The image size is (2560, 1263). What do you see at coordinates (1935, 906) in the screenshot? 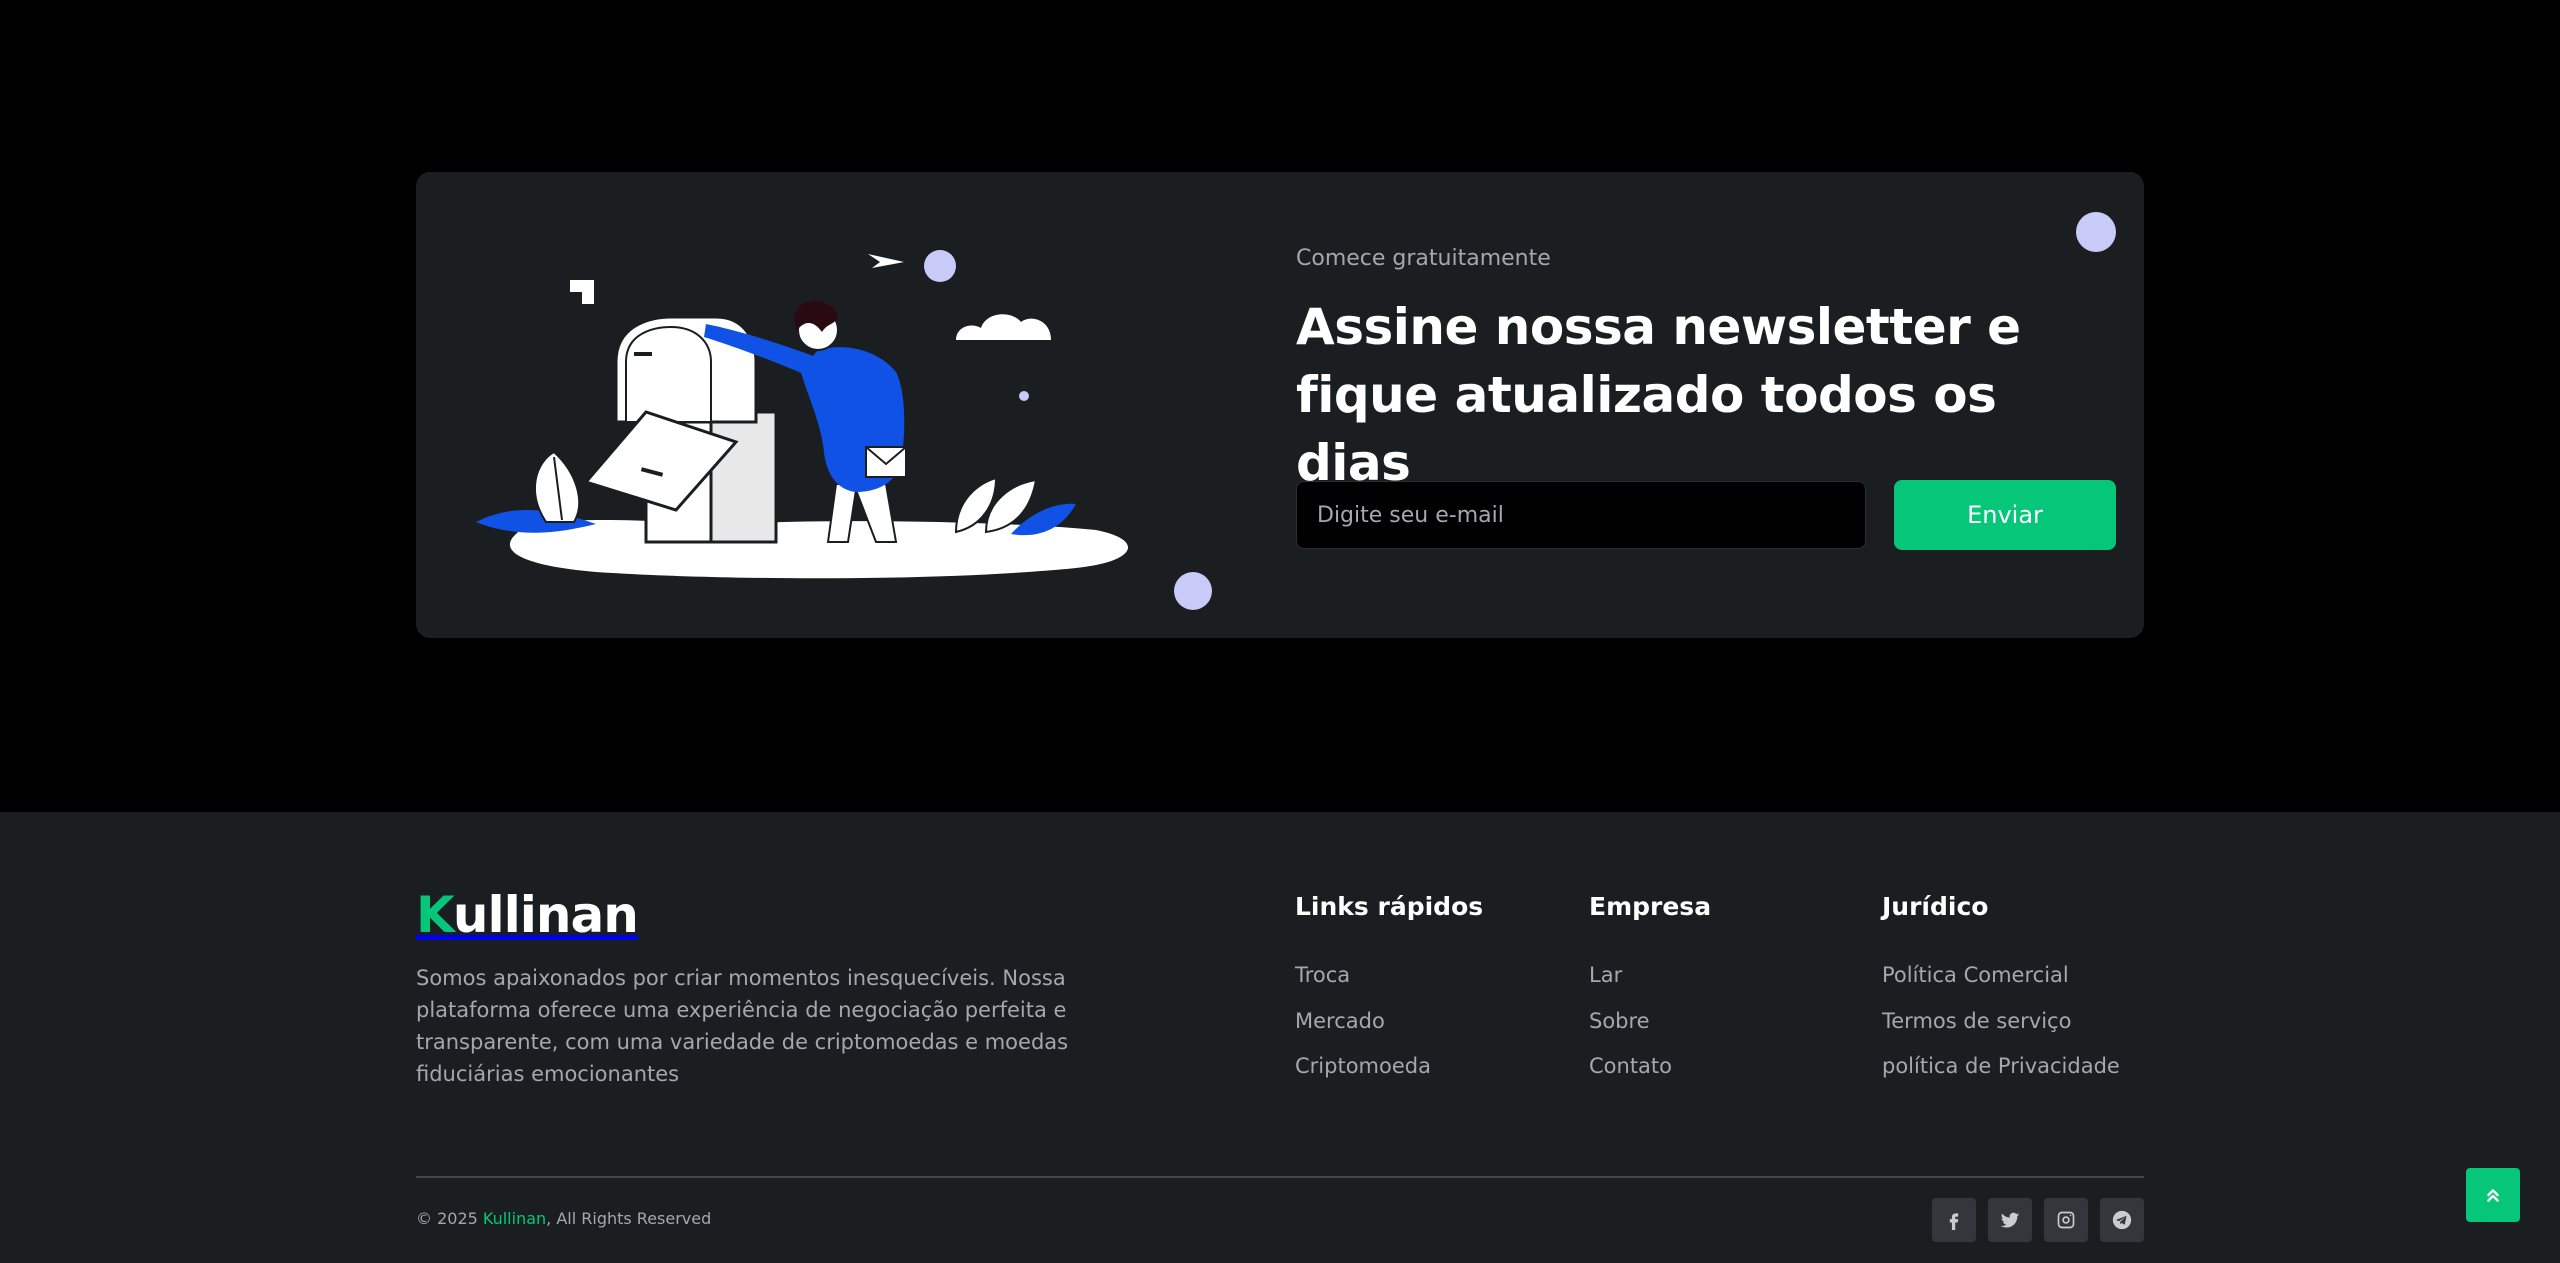
I see `footer-column-title: Jurídico` at bounding box center [1935, 906].